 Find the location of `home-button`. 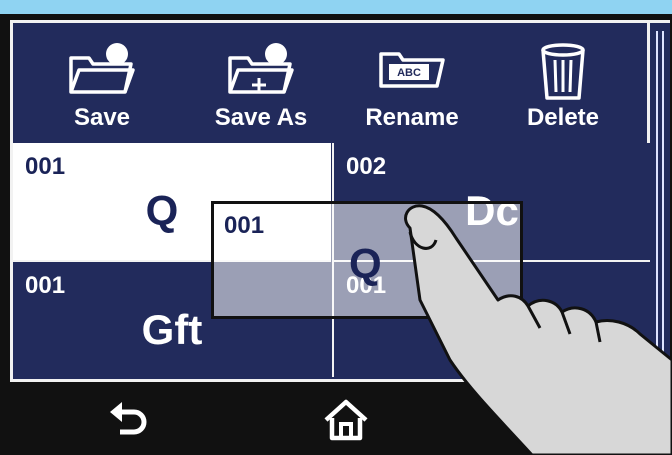

home-button is located at coordinates (346, 420).